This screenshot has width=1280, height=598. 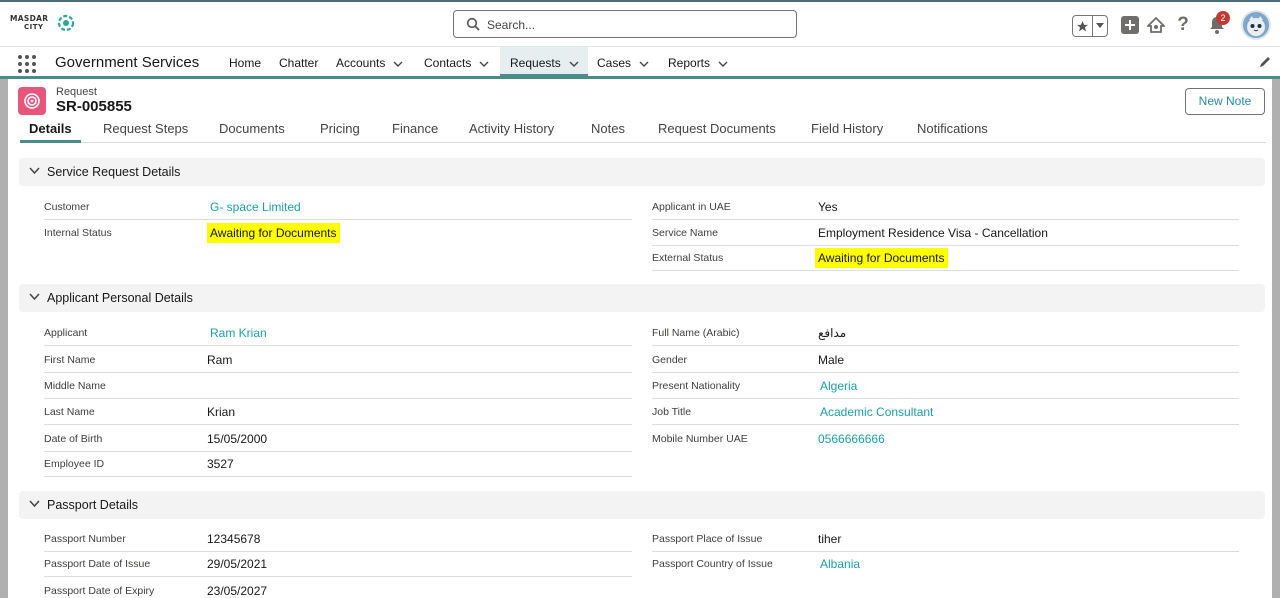 I want to click on section-title: Service Request Details, so click(x=114, y=172).